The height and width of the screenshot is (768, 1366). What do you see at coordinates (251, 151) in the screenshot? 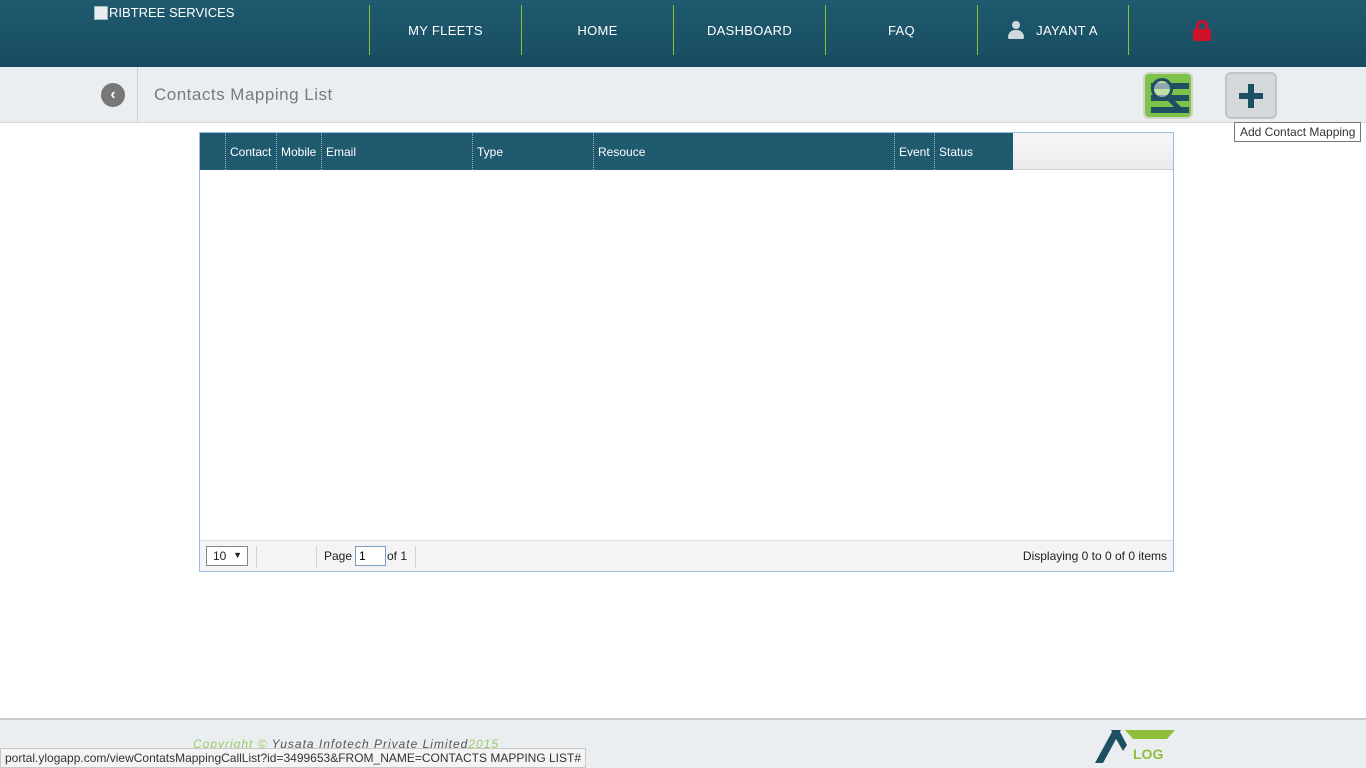
I see `column-header-contact: Contact` at bounding box center [251, 151].